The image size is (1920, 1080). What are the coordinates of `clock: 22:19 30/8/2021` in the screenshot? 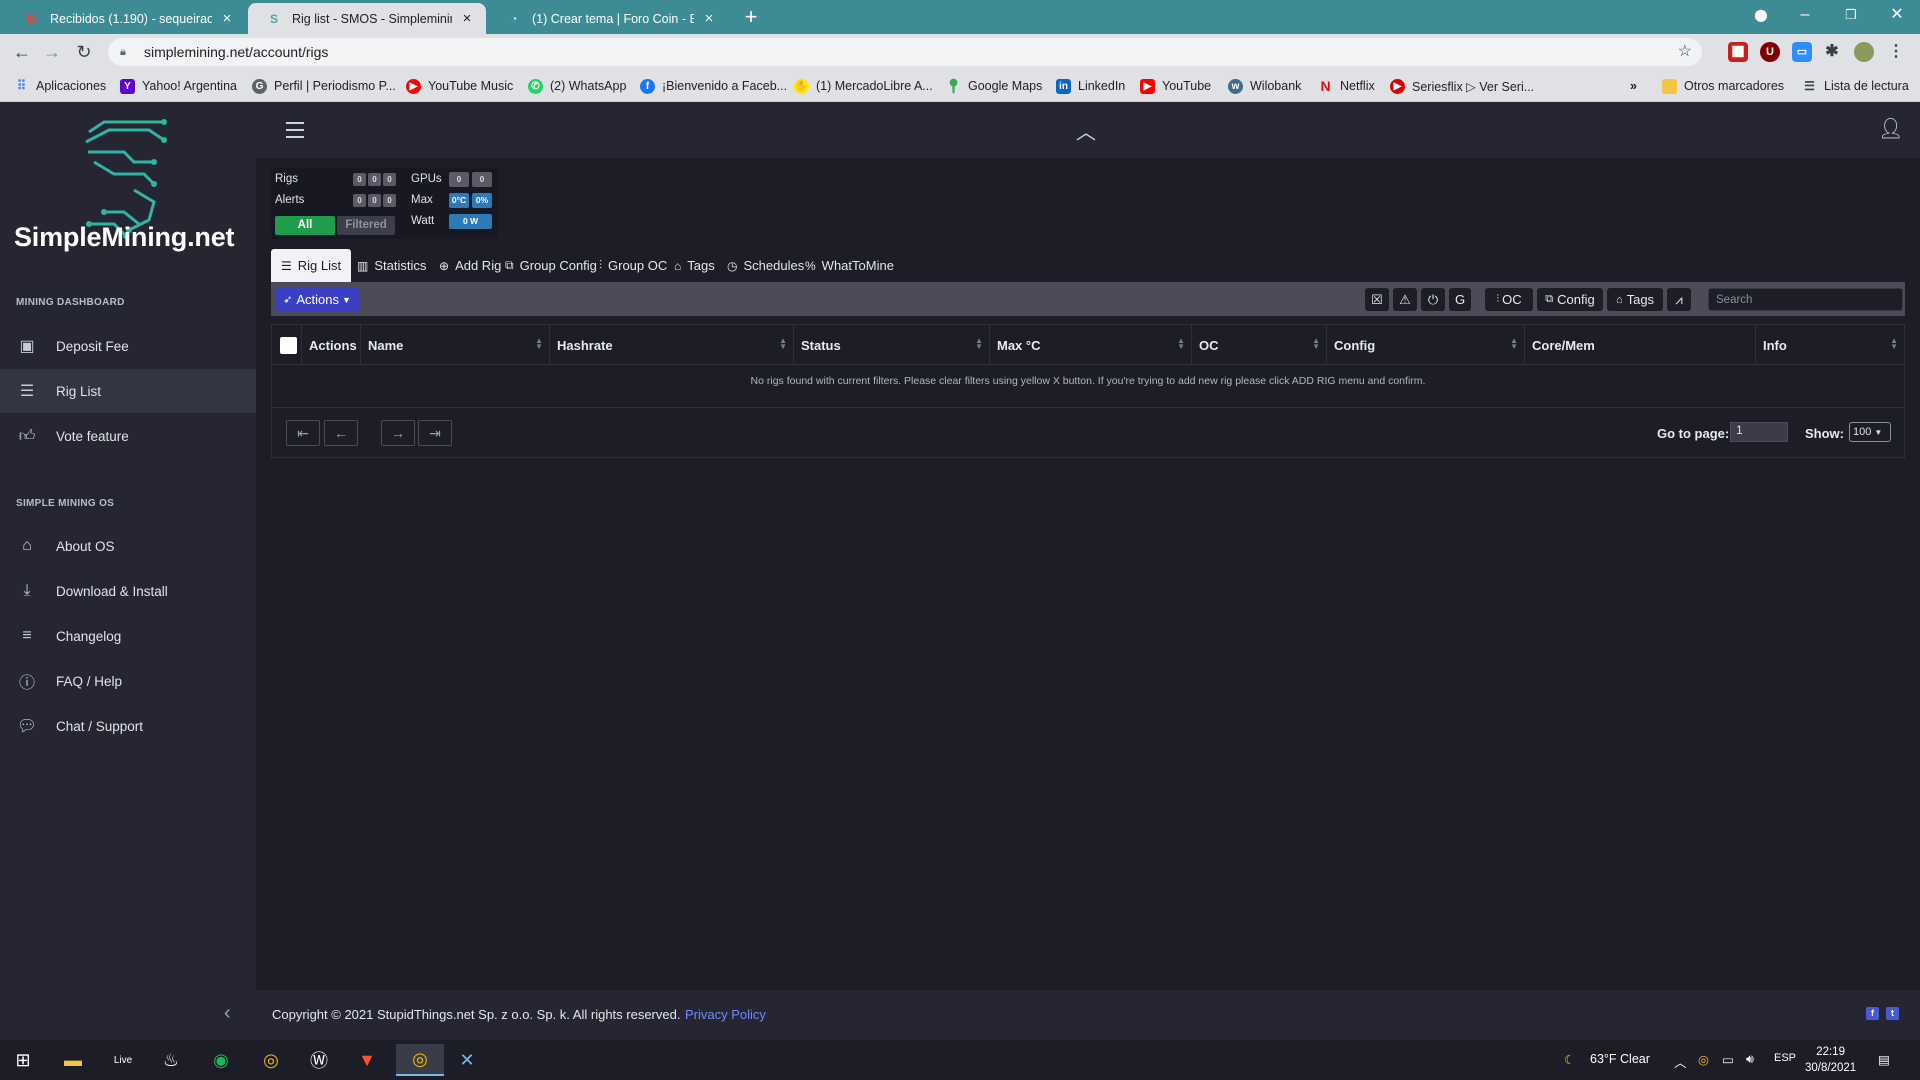 It's located at (1830, 1060).